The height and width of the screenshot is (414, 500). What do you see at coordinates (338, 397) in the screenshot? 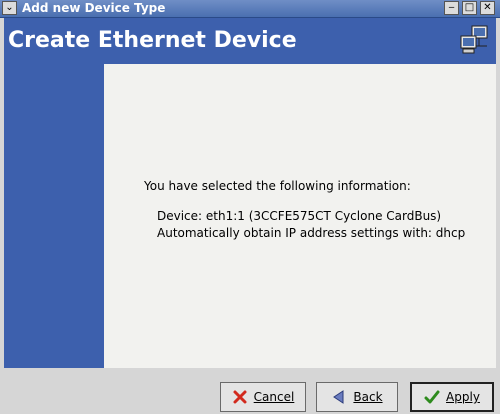
I see `back-arrow-icon` at bounding box center [338, 397].